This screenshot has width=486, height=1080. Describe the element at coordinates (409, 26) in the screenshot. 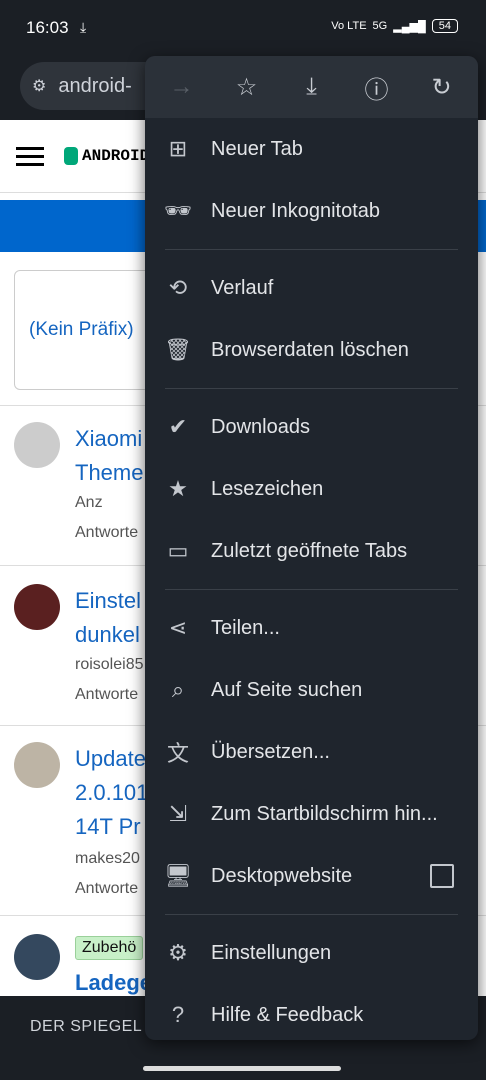

I see `signal-icon: ▂▄▆█` at that location.